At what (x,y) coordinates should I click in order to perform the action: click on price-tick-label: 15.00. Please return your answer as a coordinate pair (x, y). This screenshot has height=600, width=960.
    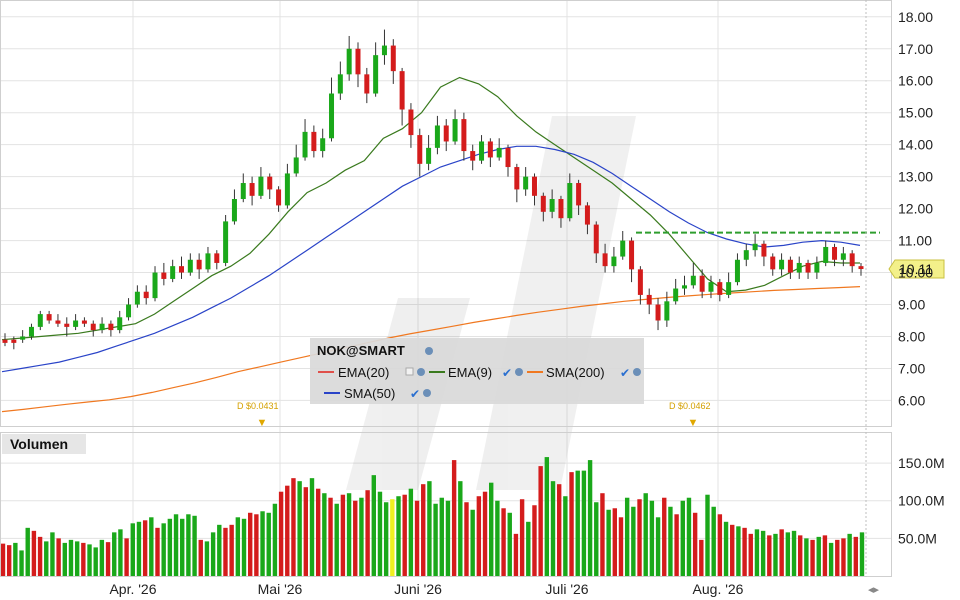
    Looking at the image, I should click on (915, 113).